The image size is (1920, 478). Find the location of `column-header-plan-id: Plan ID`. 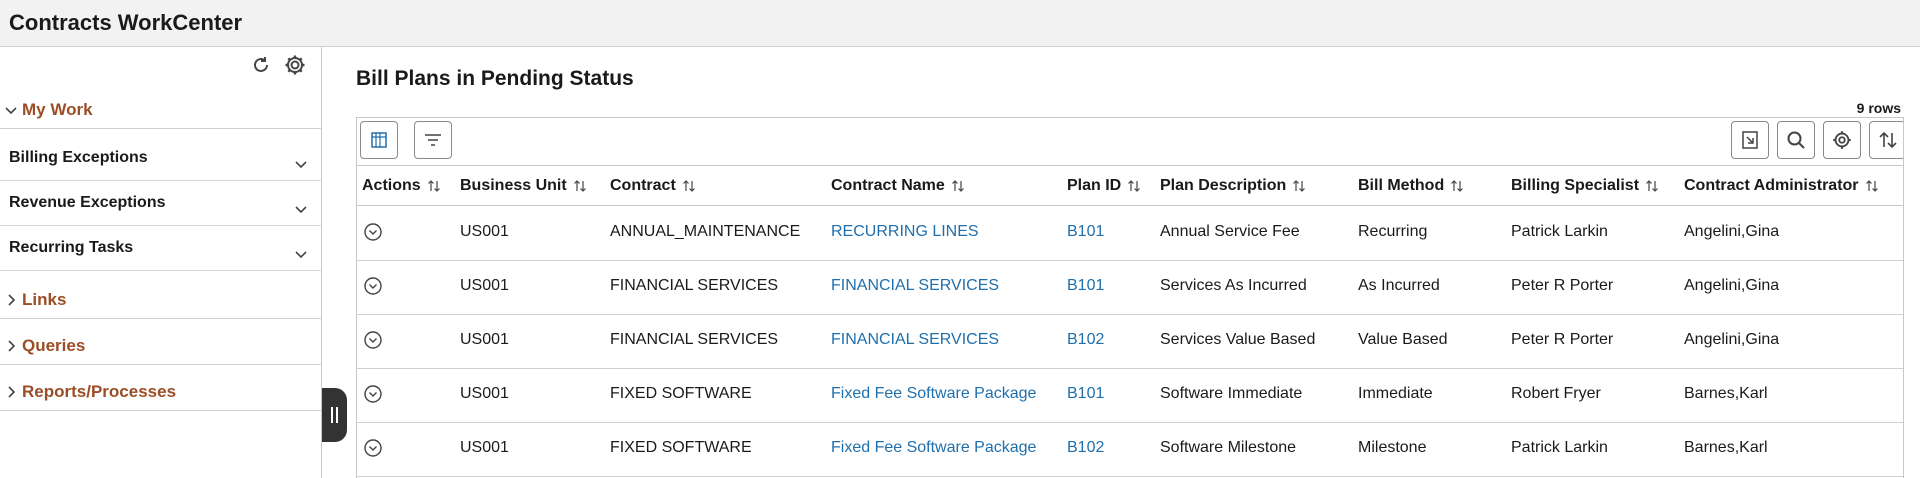

column-header-plan-id: Plan ID is located at coordinates (1104, 186).